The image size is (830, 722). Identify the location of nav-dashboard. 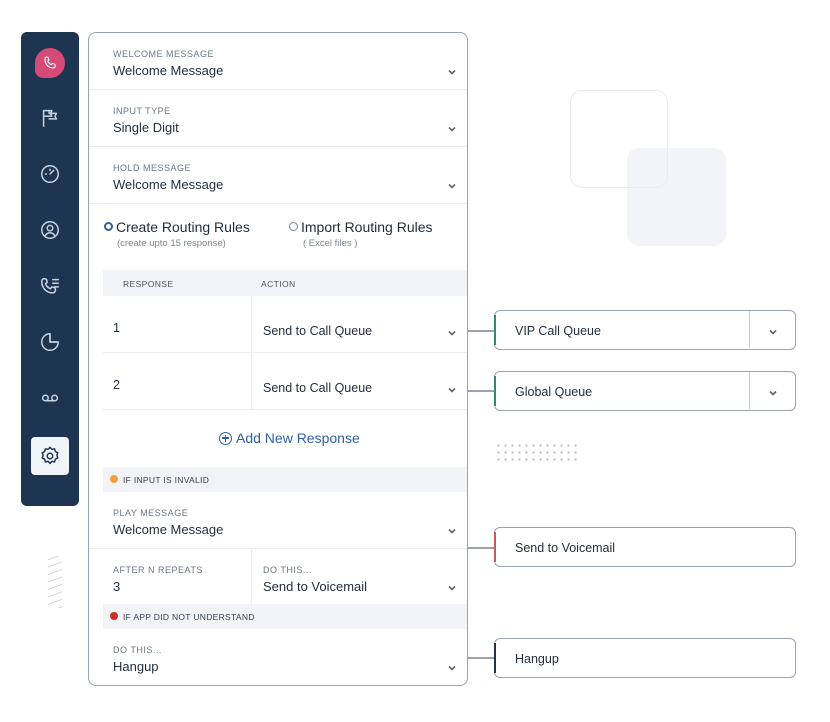
(50, 174).